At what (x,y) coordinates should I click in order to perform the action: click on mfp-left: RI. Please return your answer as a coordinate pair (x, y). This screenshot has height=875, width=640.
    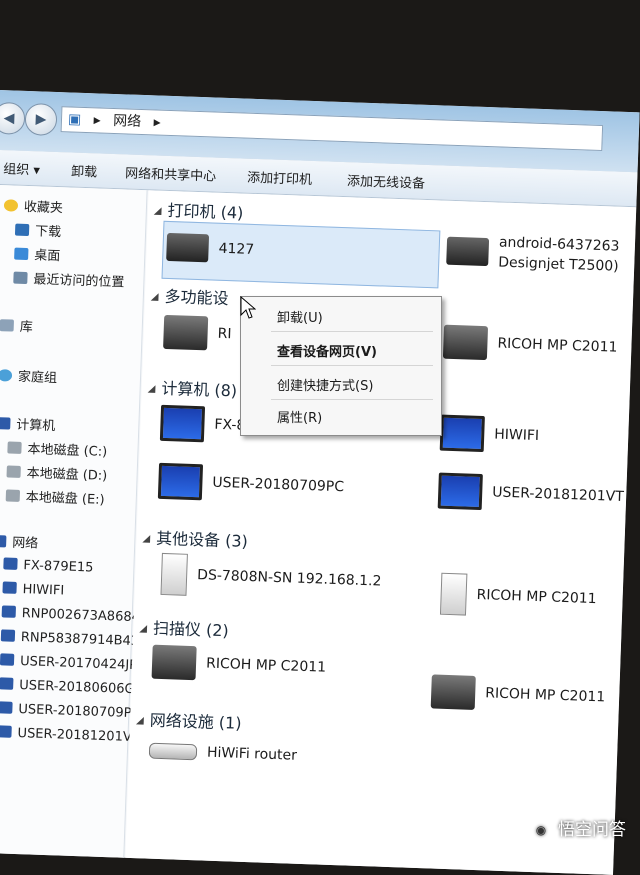
    Looking at the image, I should click on (197, 332).